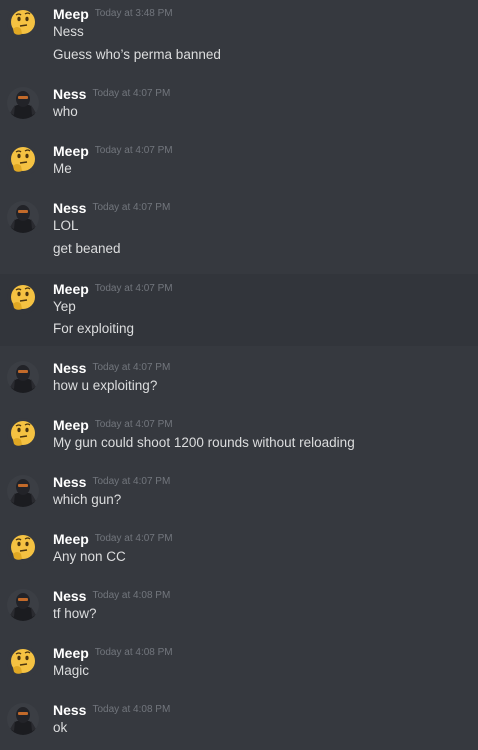 This screenshot has height=750, width=478. I want to click on message-group: Ness Today at 4:07 PM how u exploiting?, so click(239, 379).